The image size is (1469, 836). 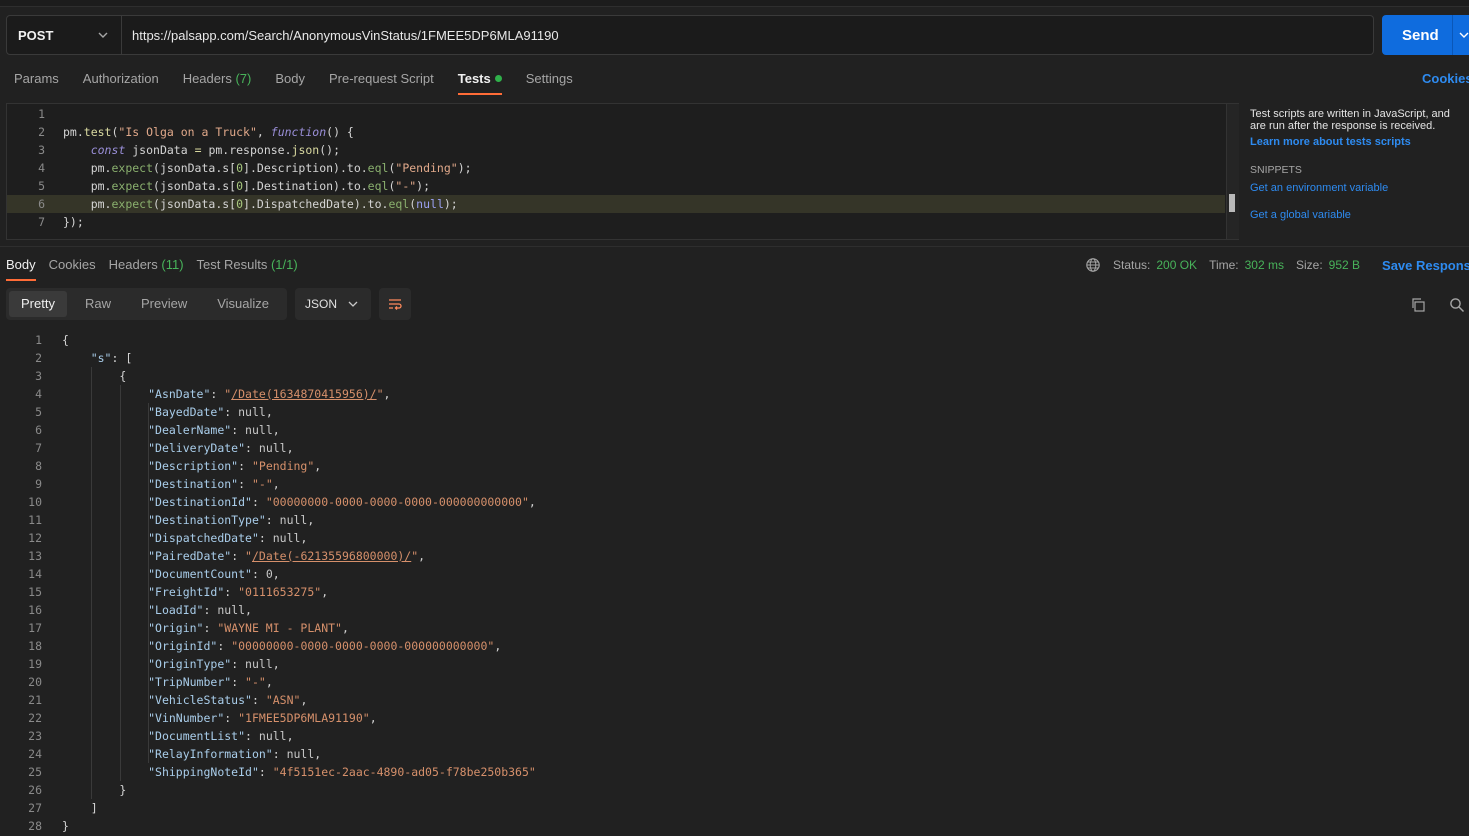 I want to click on response-tab-body: Body, so click(x=21, y=269).